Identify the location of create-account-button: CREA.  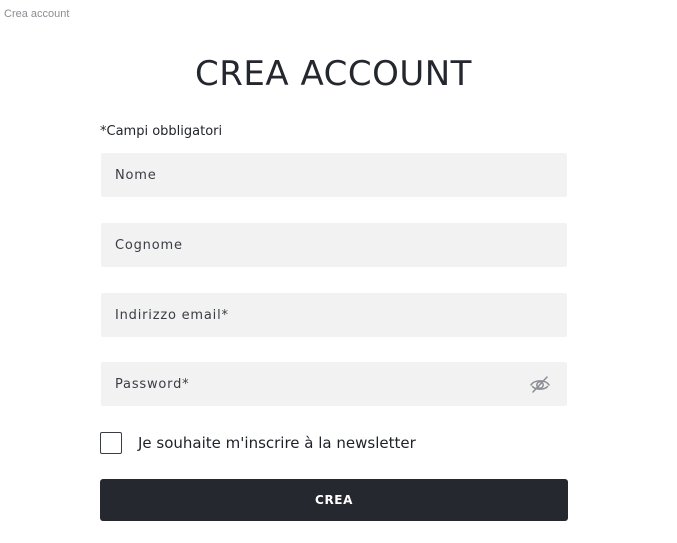
(334, 500).